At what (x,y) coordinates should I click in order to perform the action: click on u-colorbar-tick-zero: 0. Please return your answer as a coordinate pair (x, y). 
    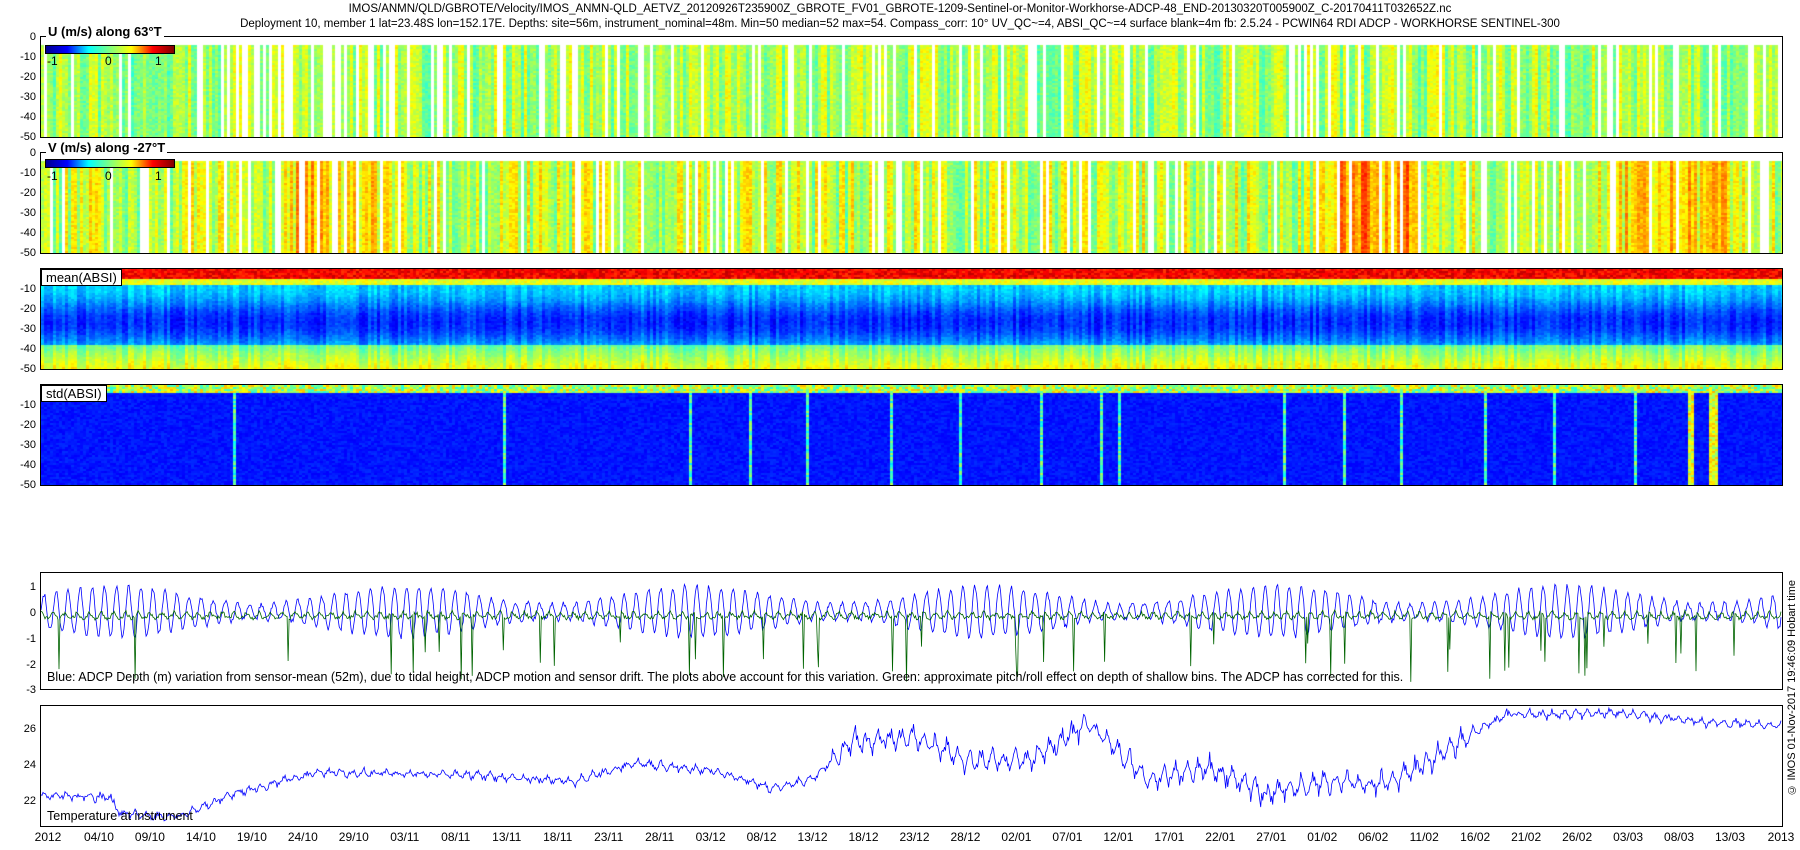
    Looking at the image, I should click on (108, 61).